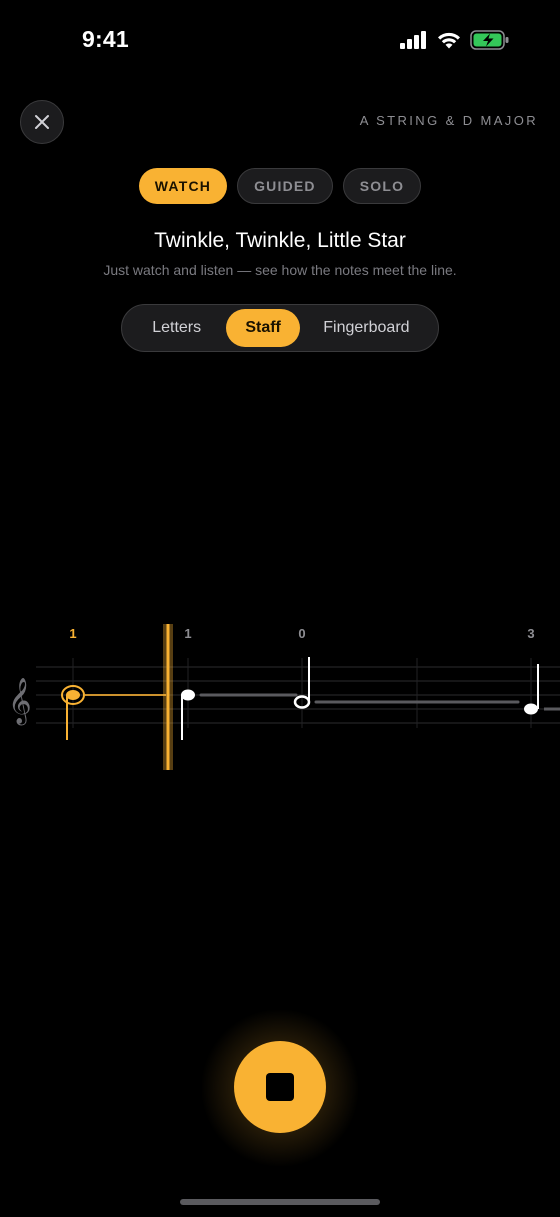  I want to click on staff-notation: 1 1 0 3 𝄞, so click(284, 697).